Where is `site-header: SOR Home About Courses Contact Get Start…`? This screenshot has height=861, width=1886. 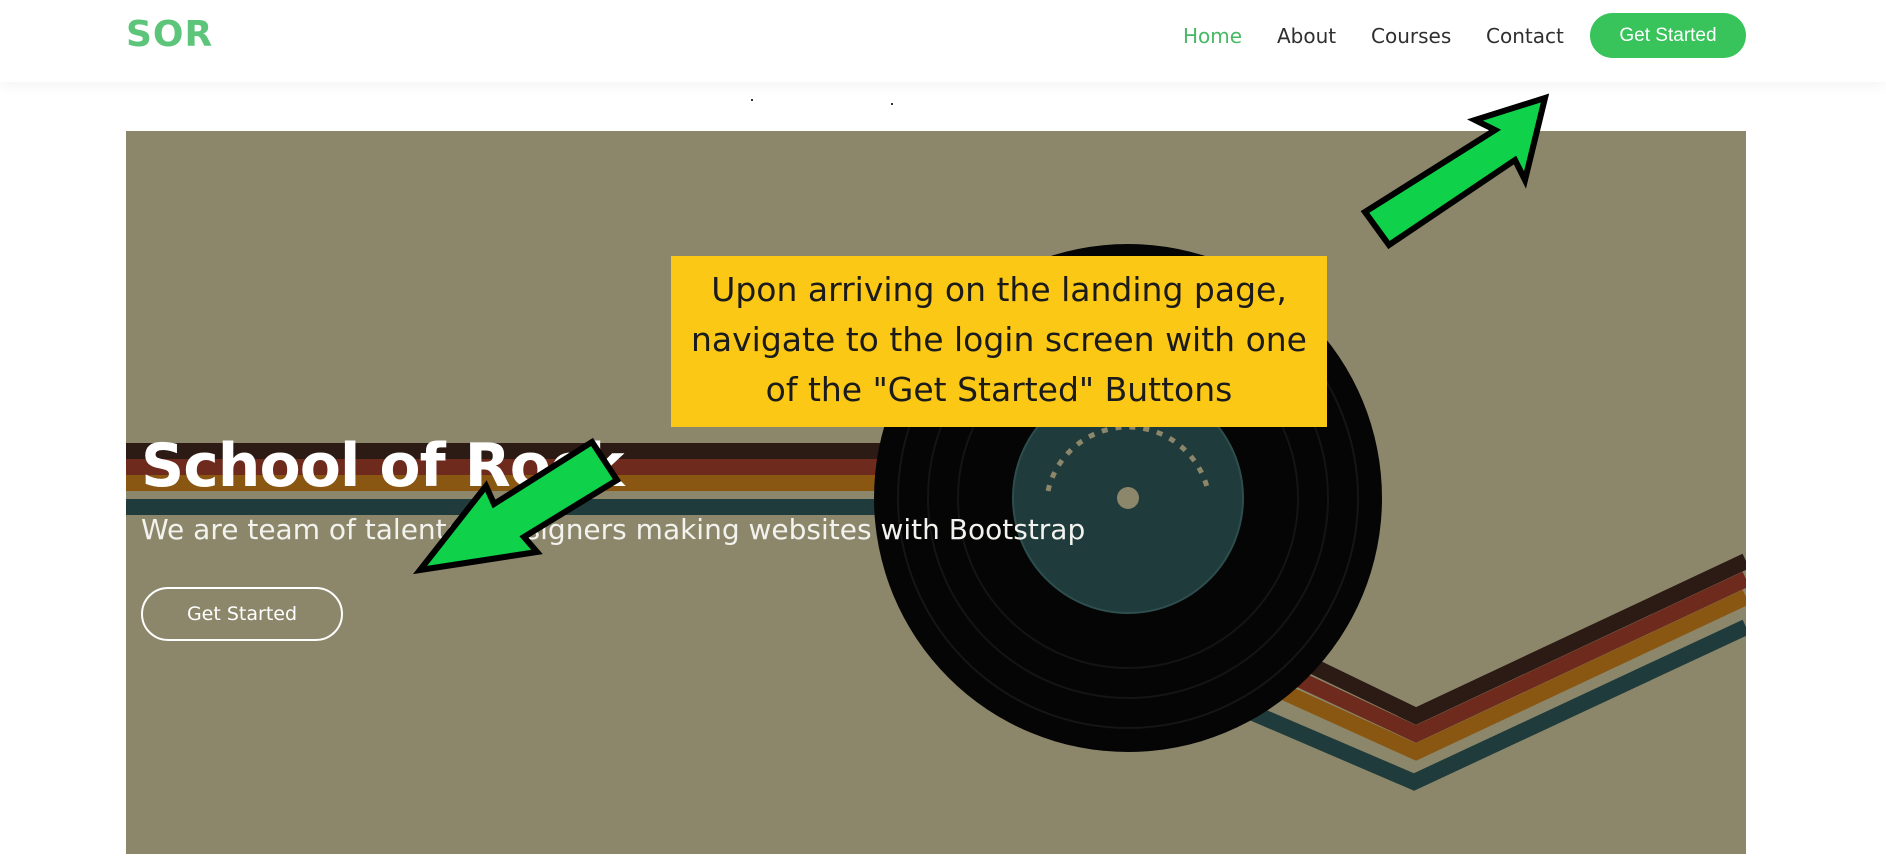 site-header: SOR Home About Courses Contact Get Start… is located at coordinates (943, 41).